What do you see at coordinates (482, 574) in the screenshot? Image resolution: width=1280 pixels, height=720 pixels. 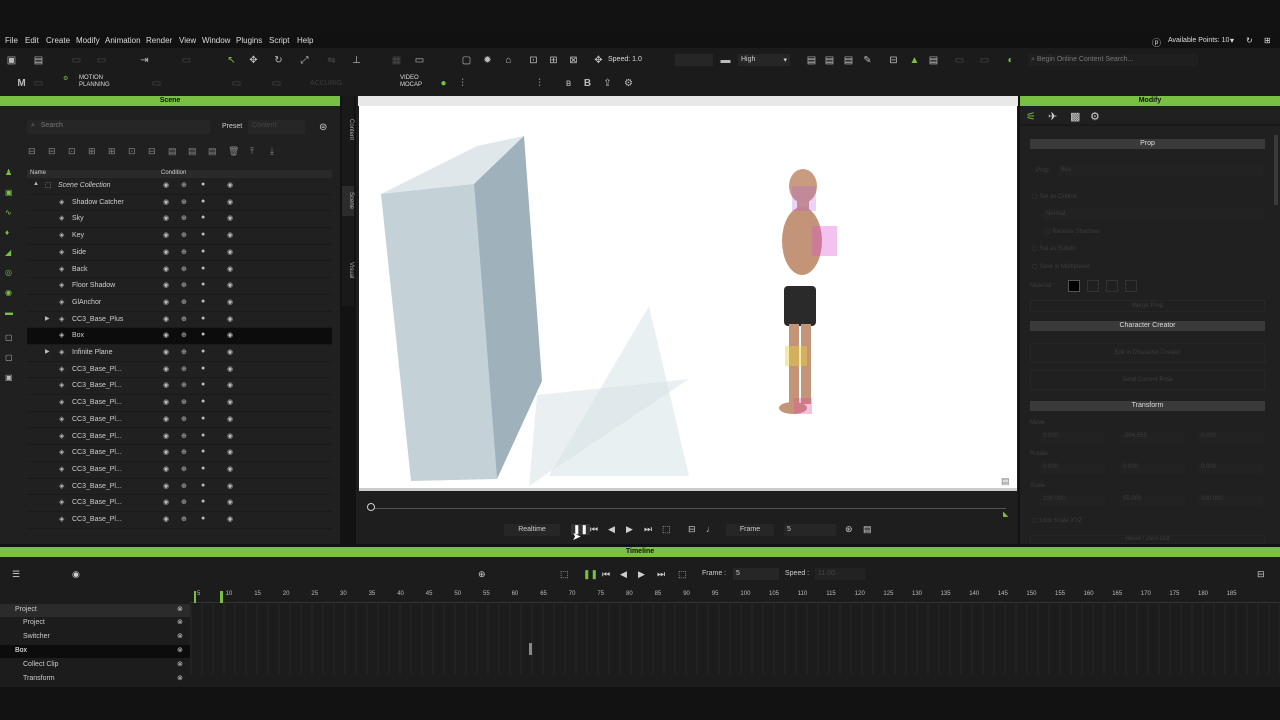 I see `timeline-zoom-icon: ⊕` at bounding box center [482, 574].